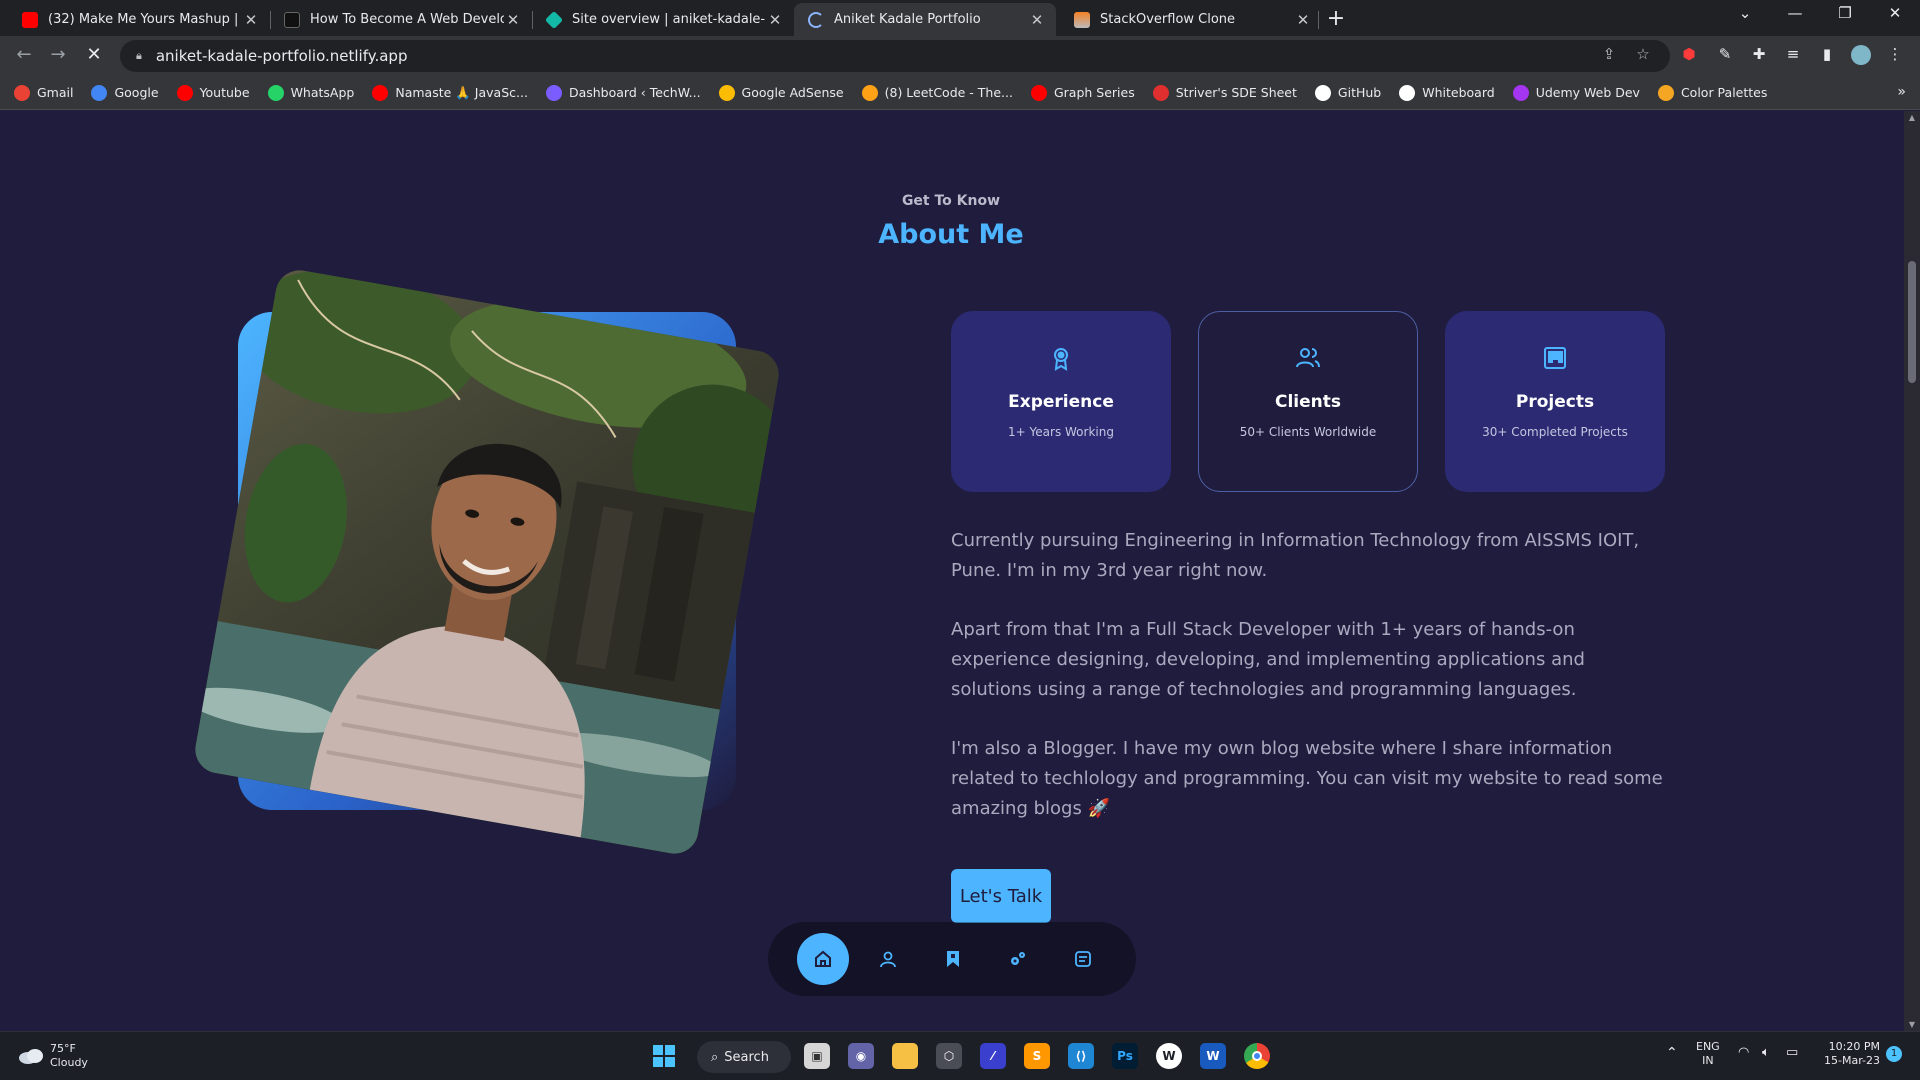  I want to click on projects-card: Projects 30+ Completed Projects, so click(1555, 401).